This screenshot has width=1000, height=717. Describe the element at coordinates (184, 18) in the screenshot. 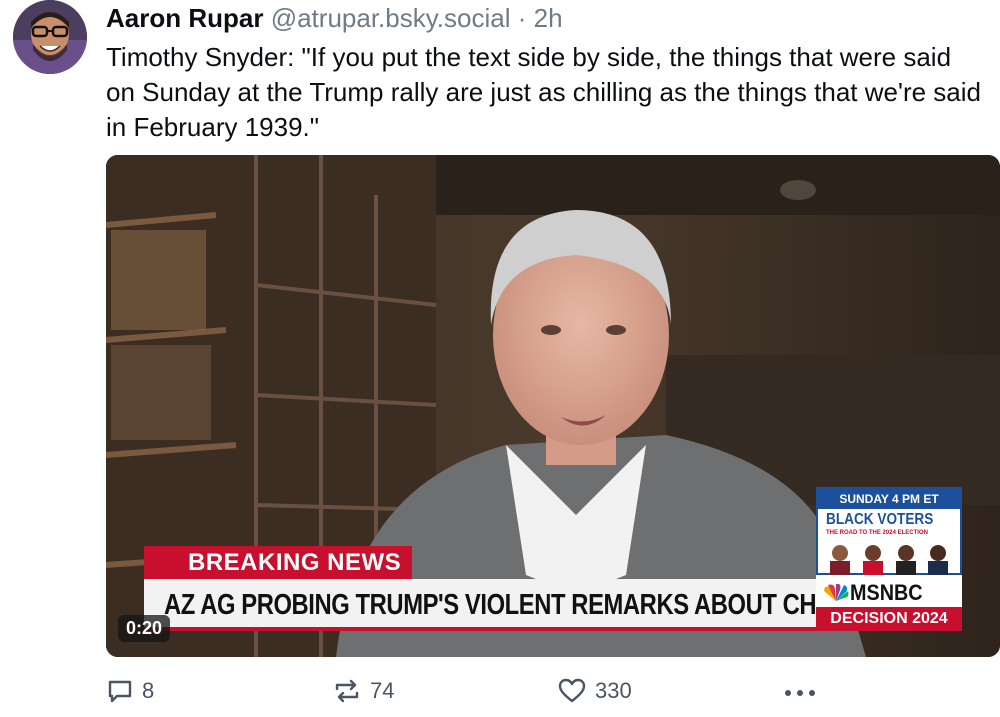

I see `author-name: Aaron Rupar` at that location.